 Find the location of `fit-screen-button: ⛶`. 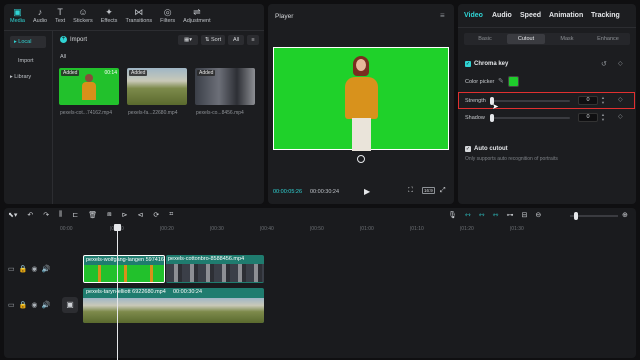

fit-screen-button: ⛶ is located at coordinates (410, 191).